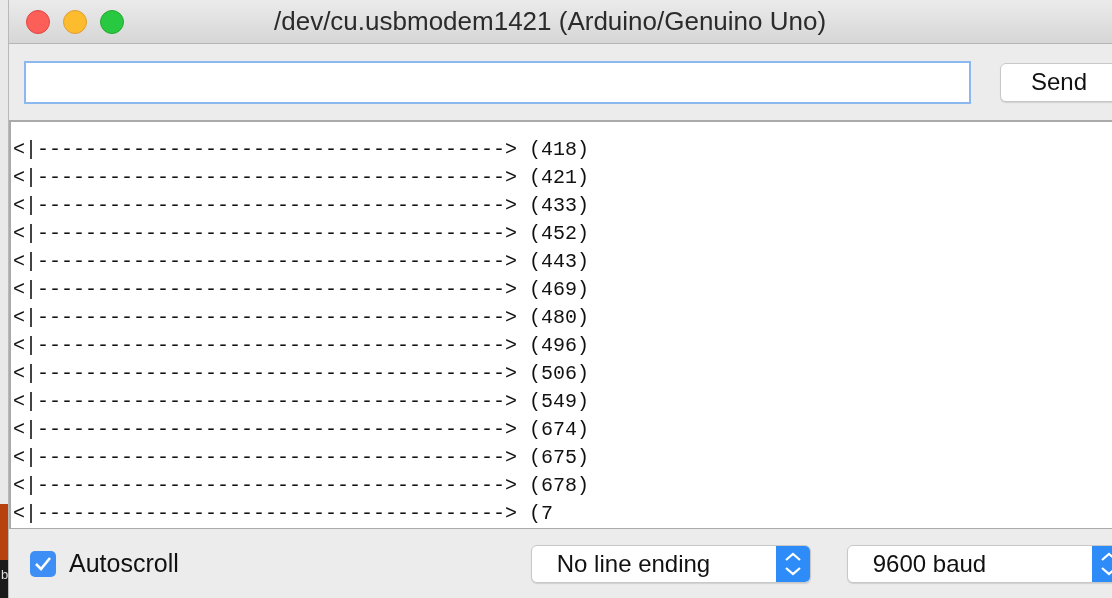 The height and width of the screenshot is (598, 1112). I want to click on desktop-text: b, so click(4, 579).